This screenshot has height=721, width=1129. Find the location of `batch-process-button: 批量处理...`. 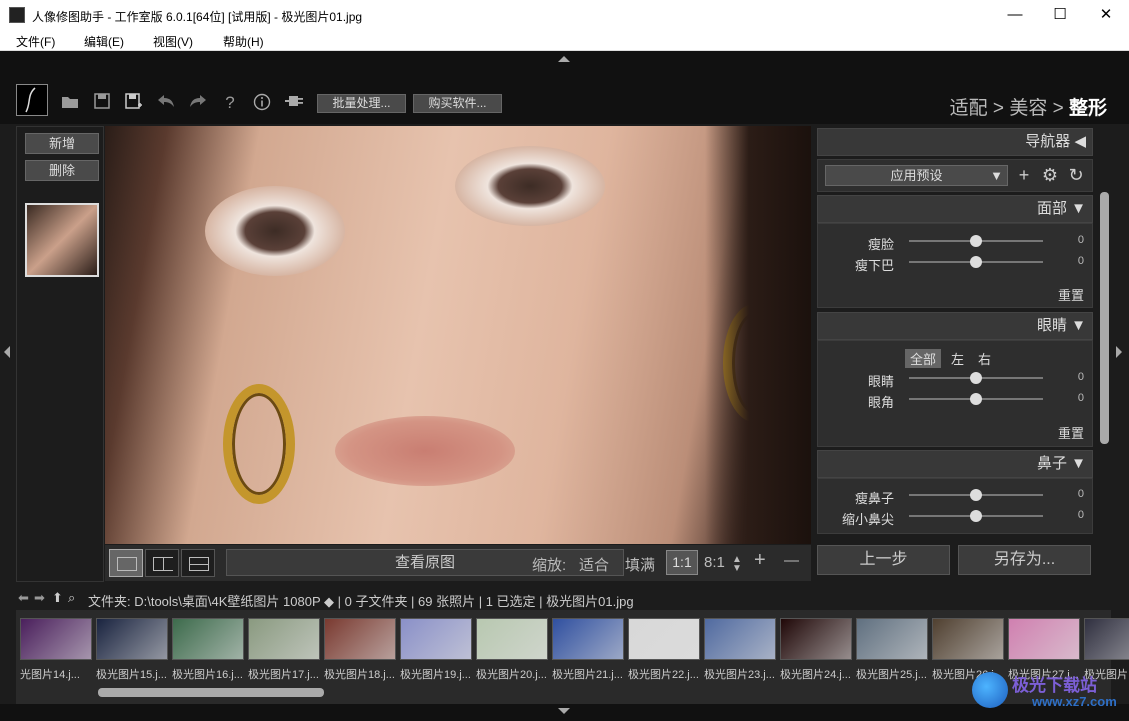

batch-process-button: 批量处理... is located at coordinates (361, 103).